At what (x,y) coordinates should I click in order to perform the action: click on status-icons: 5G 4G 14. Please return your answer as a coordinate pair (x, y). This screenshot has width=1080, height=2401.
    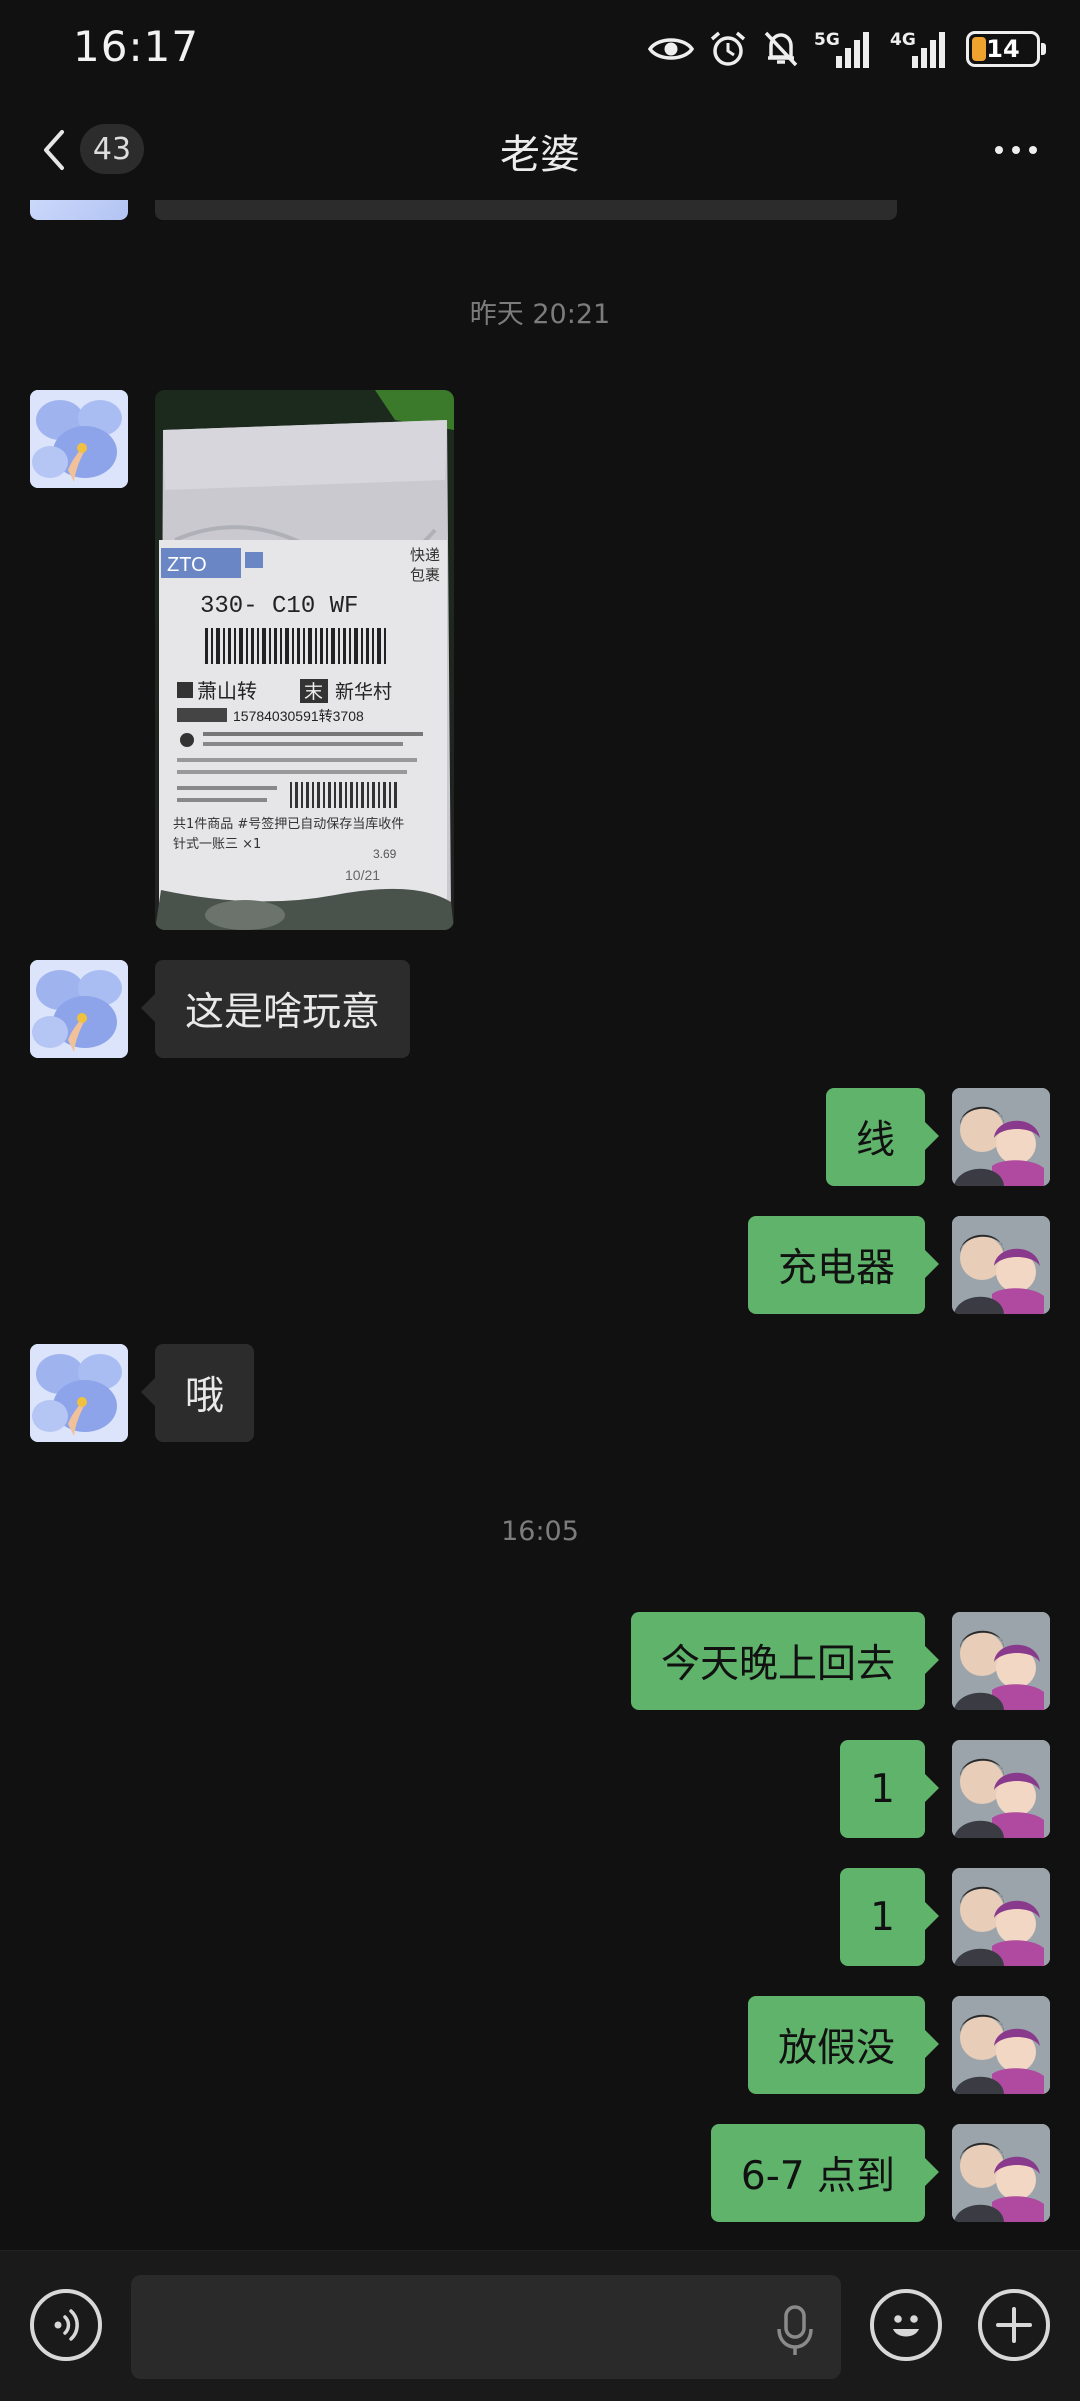
    Looking at the image, I should click on (847, 49).